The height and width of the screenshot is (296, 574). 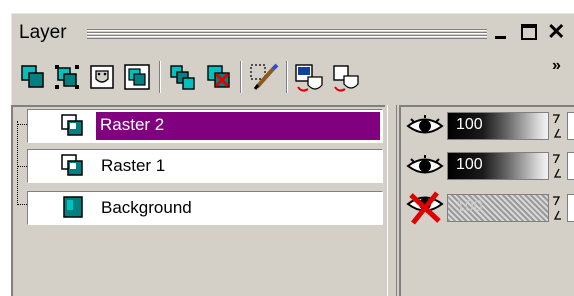 What do you see at coordinates (308, 77) in the screenshot?
I see `load-mask-icon` at bounding box center [308, 77].